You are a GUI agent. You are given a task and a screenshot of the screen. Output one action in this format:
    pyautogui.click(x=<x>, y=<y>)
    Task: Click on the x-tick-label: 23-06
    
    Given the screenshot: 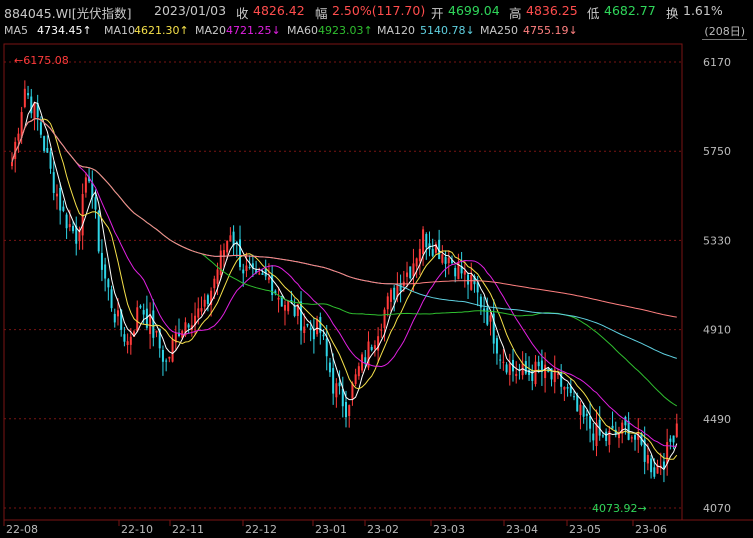 What is the action you would take?
    pyautogui.click(x=651, y=529)
    